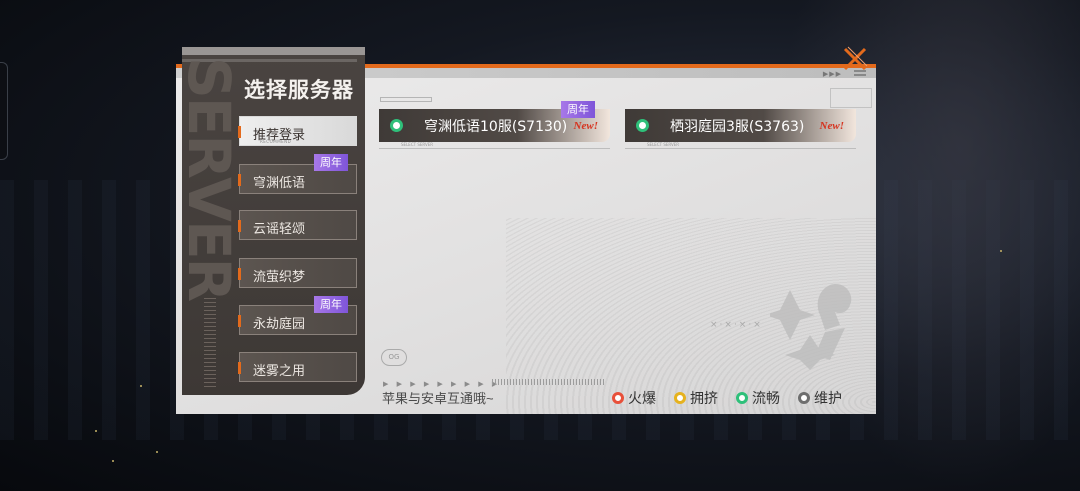  Describe the element at coordinates (642, 398) in the screenshot. I see `legend-label: 火爆` at that location.